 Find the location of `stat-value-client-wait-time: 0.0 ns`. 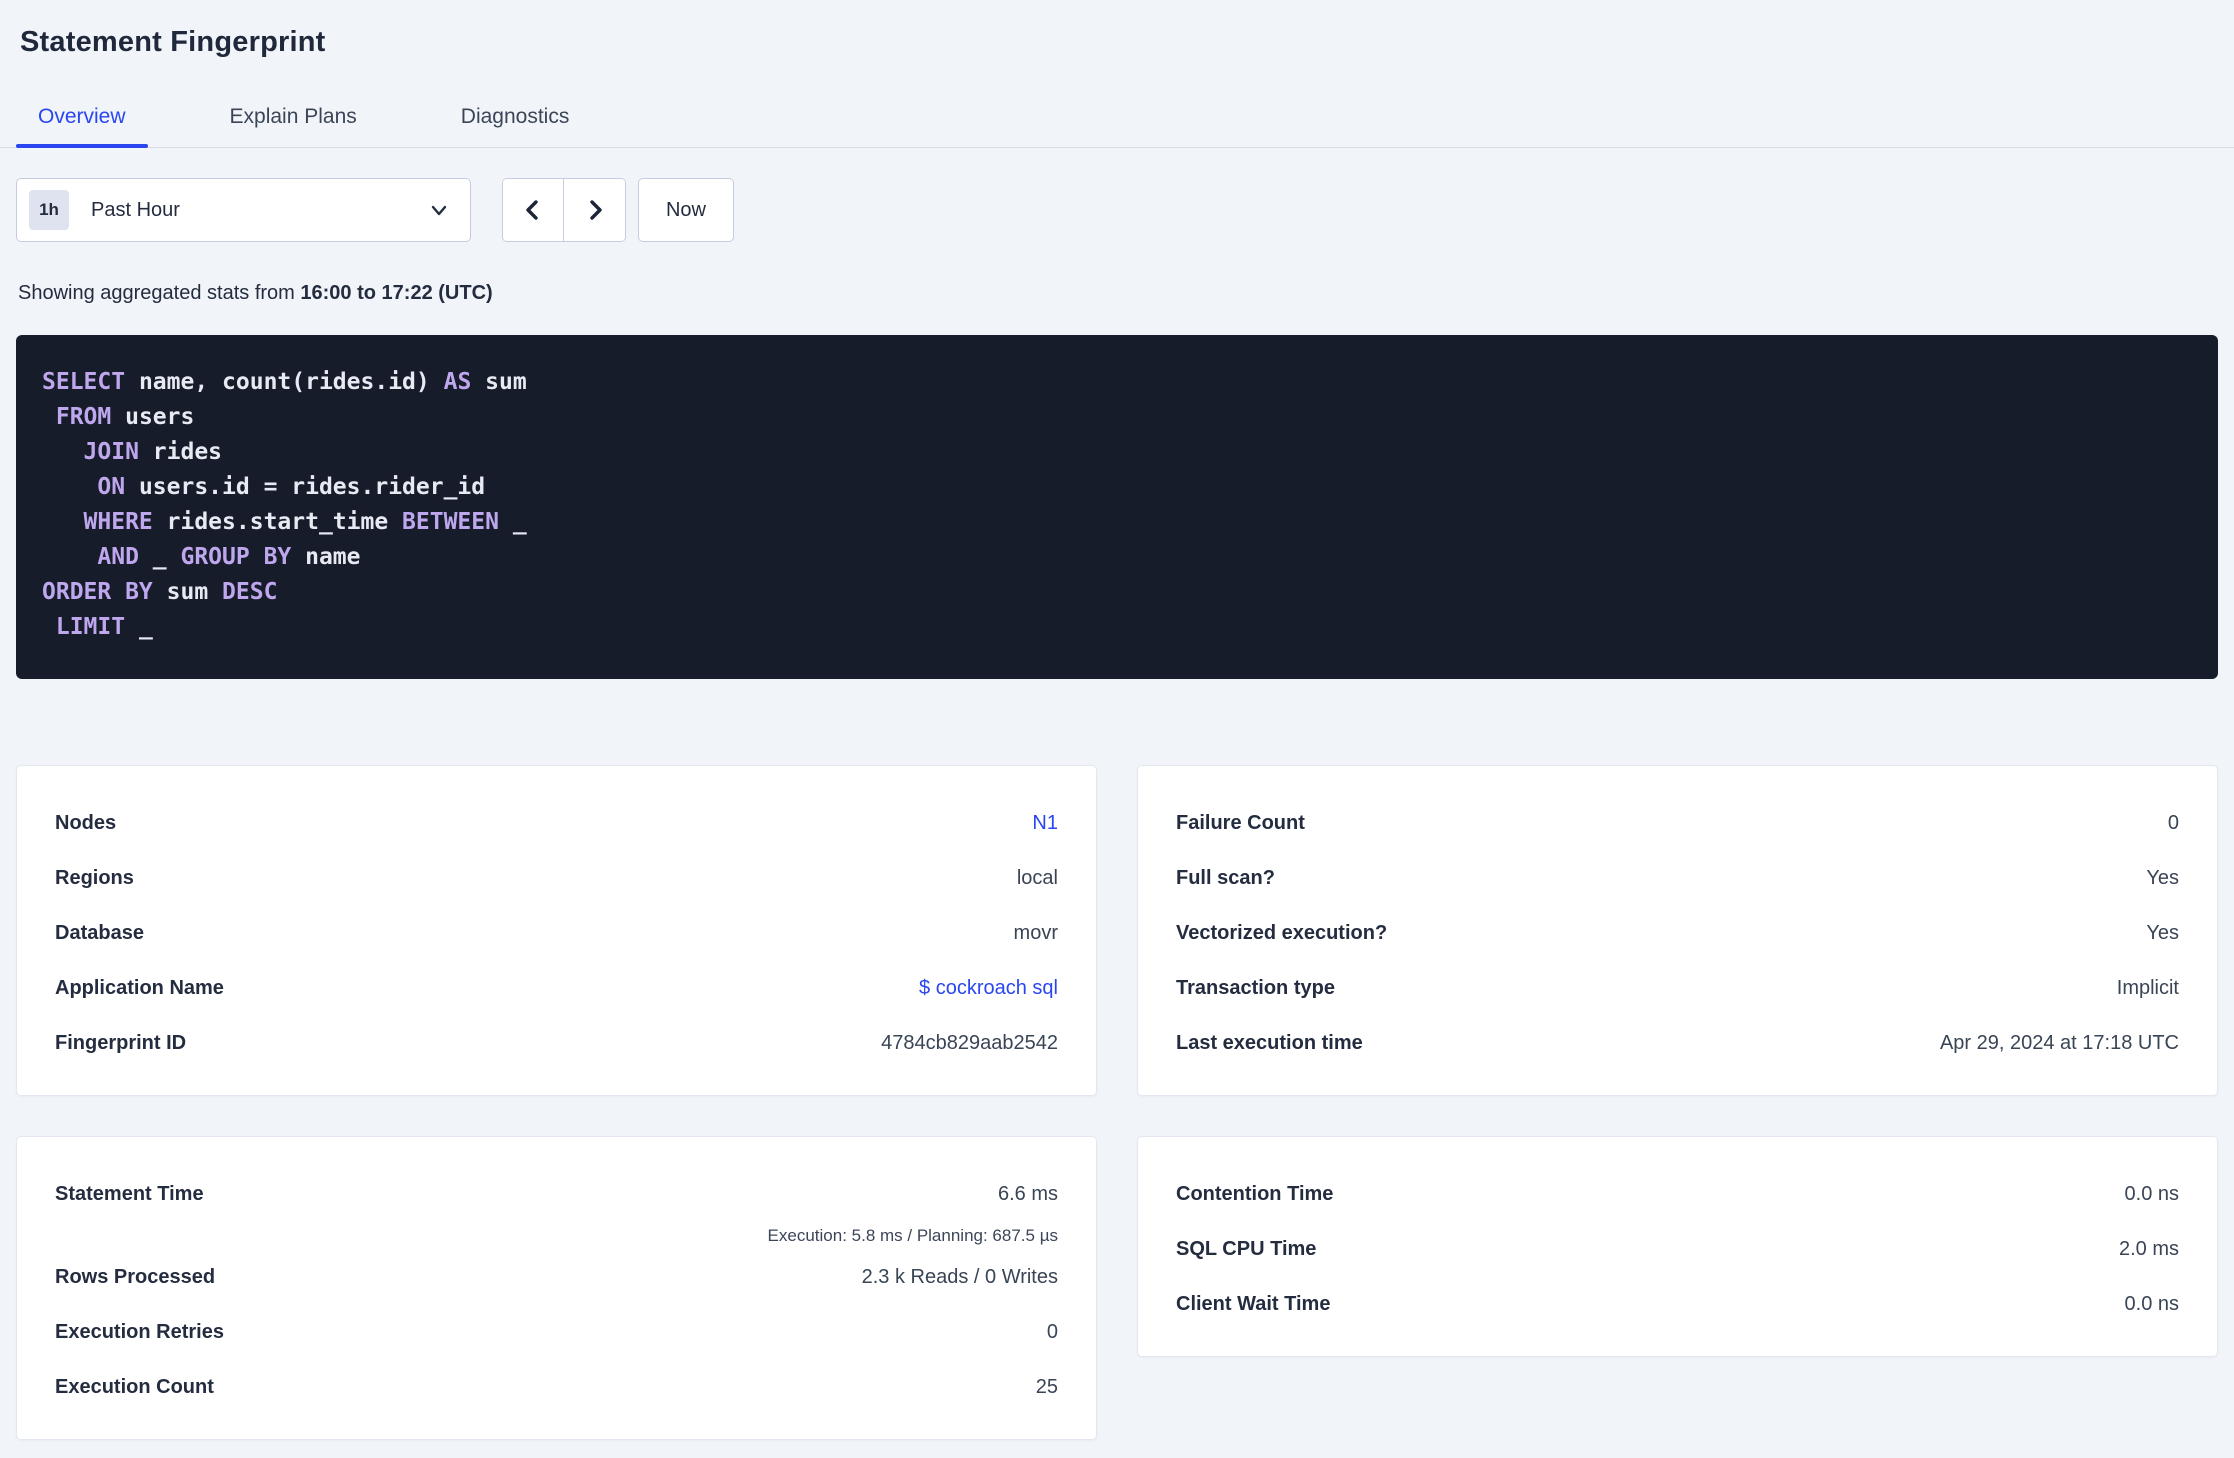

stat-value-client-wait-time: 0.0 ns is located at coordinates (2151, 1304).